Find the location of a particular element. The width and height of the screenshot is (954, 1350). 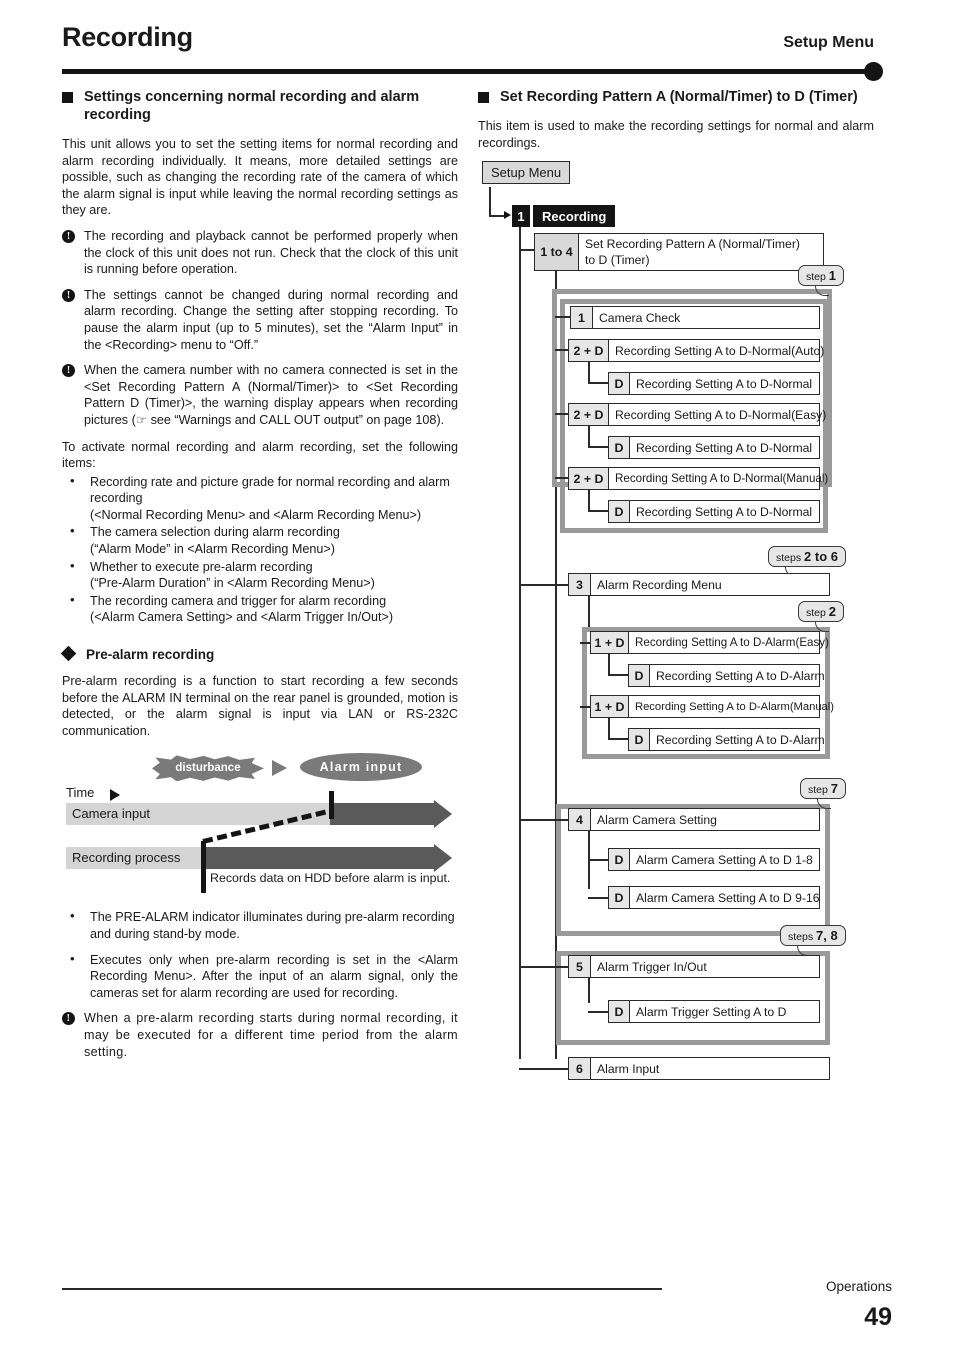

flow-node-label: Alarm Recording Menu is located at coordinates (659, 584).